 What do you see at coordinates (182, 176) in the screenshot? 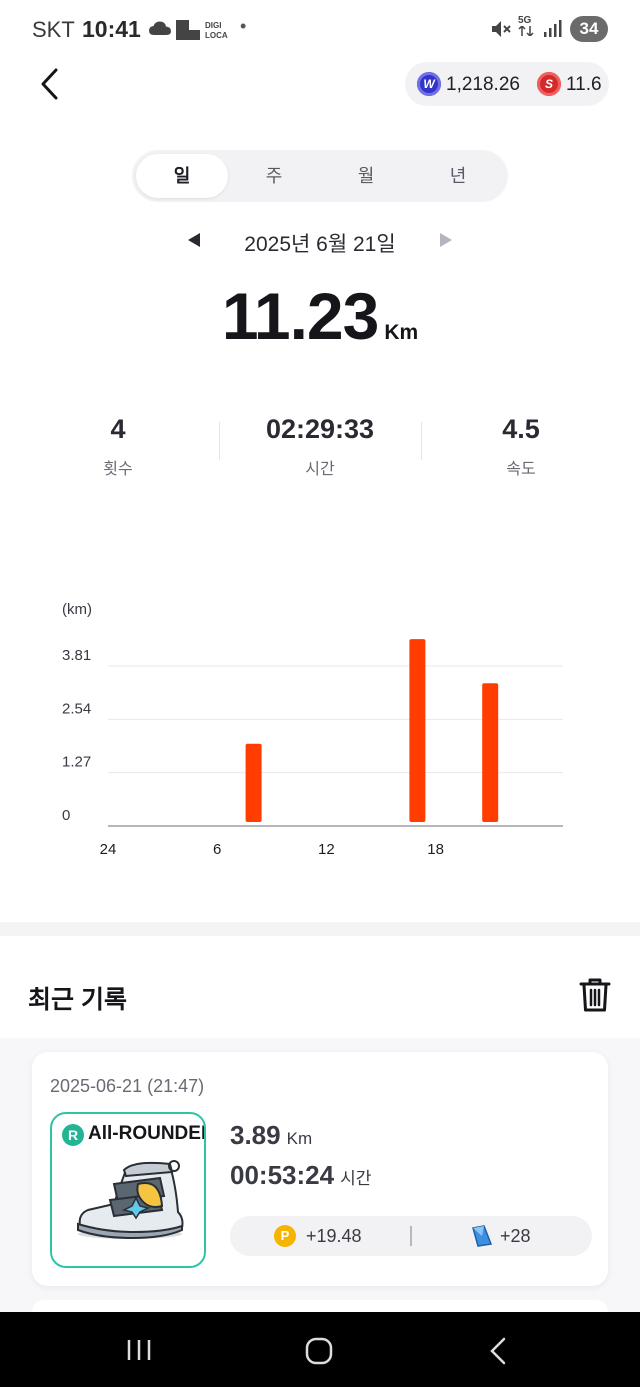
I see `tab-day: 일` at bounding box center [182, 176].